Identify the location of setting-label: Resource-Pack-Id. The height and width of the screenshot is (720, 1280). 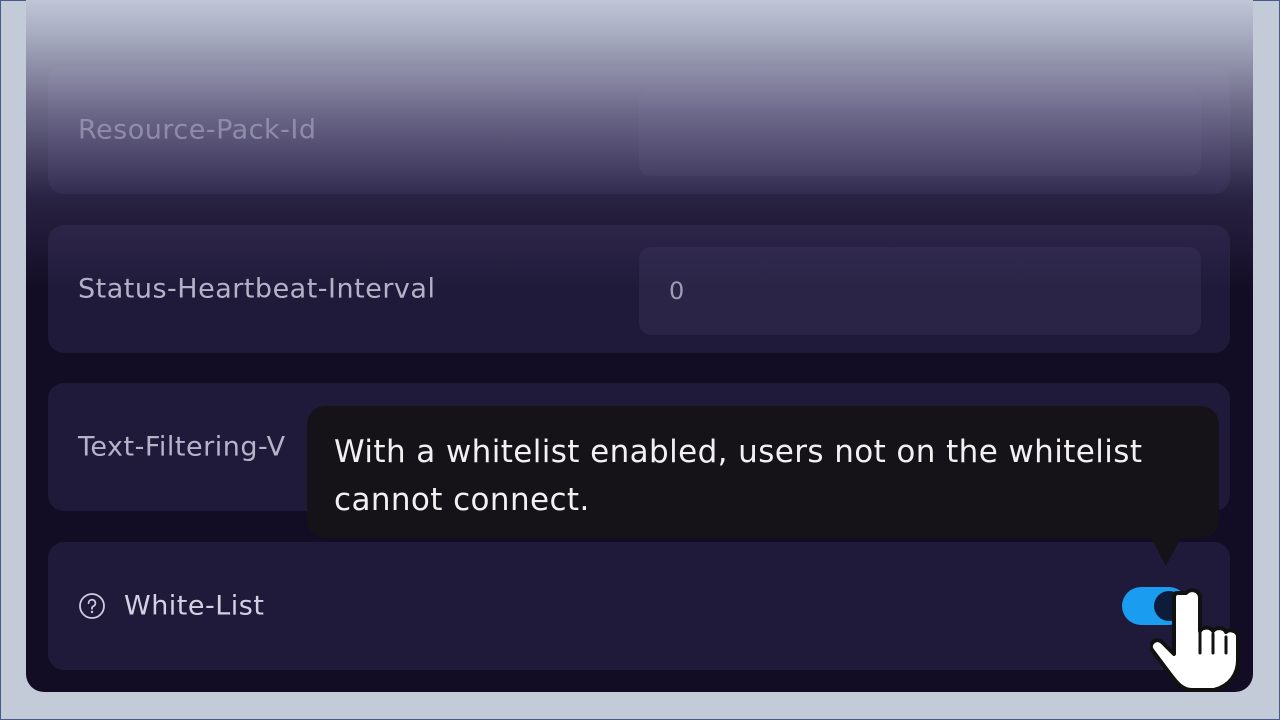
(197, 130).